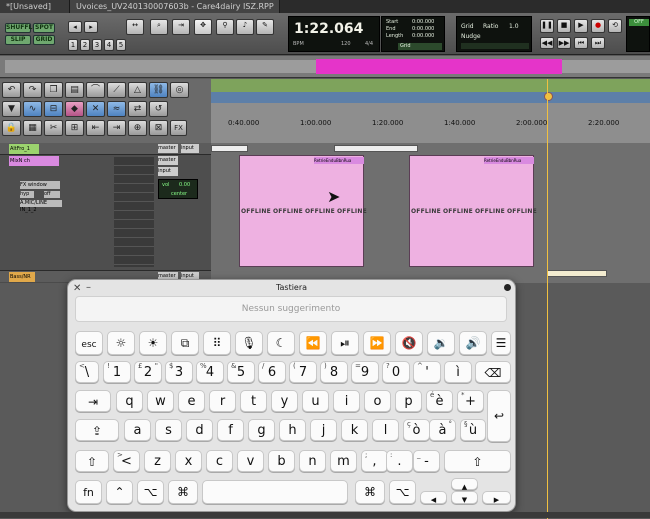  I want to click on key-k: k, so click(354, 430).